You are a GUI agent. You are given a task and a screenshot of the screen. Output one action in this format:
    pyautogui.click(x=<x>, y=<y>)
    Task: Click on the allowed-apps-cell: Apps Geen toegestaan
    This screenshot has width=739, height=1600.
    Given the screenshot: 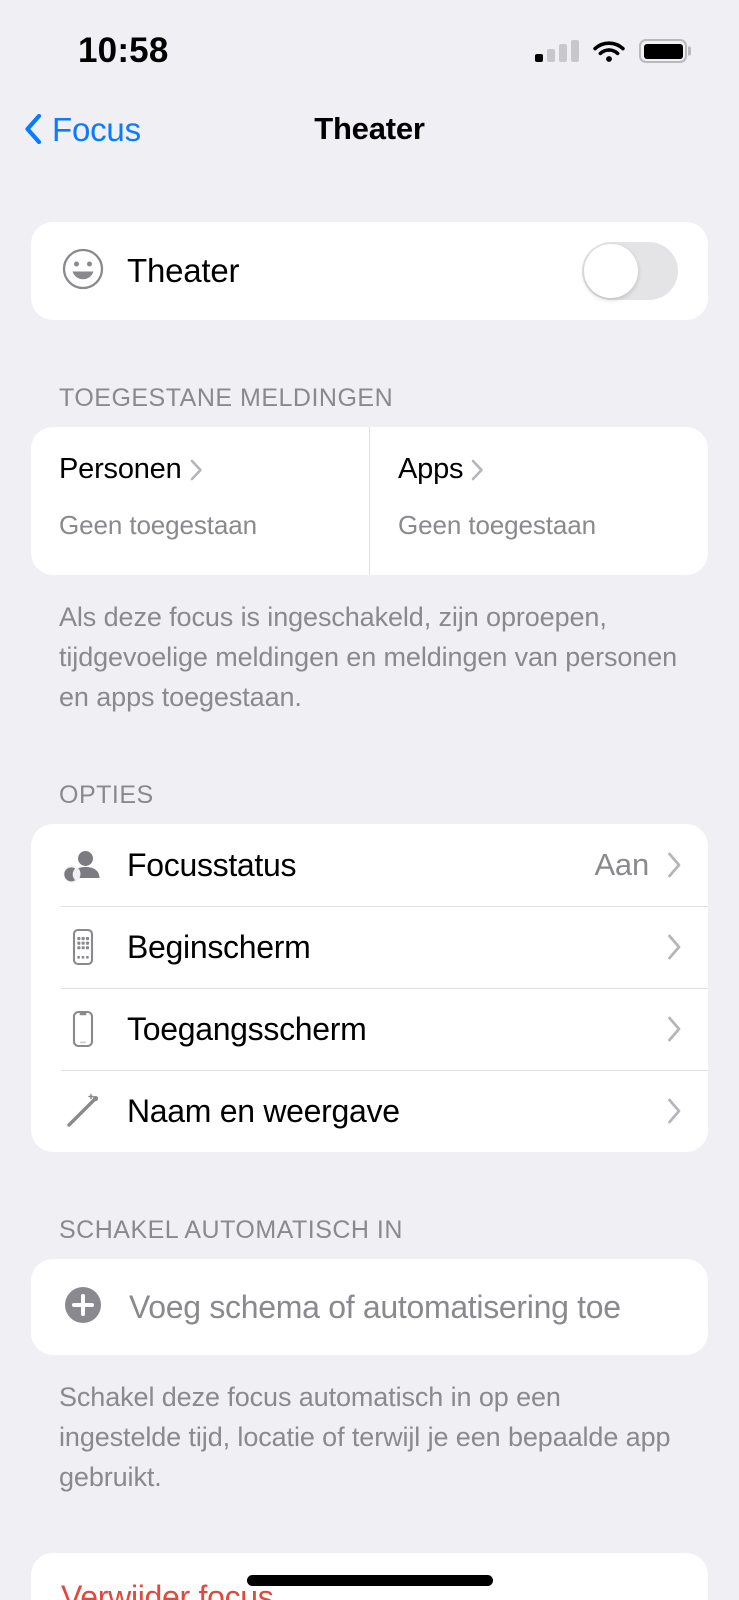 What is the action you would take?
    pyautogui.click(x=538, y=501)
    